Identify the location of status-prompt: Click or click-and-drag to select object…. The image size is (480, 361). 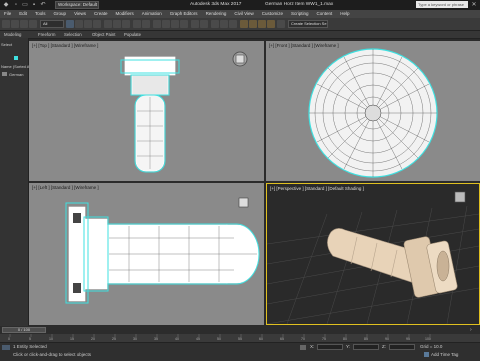
(52, 354).